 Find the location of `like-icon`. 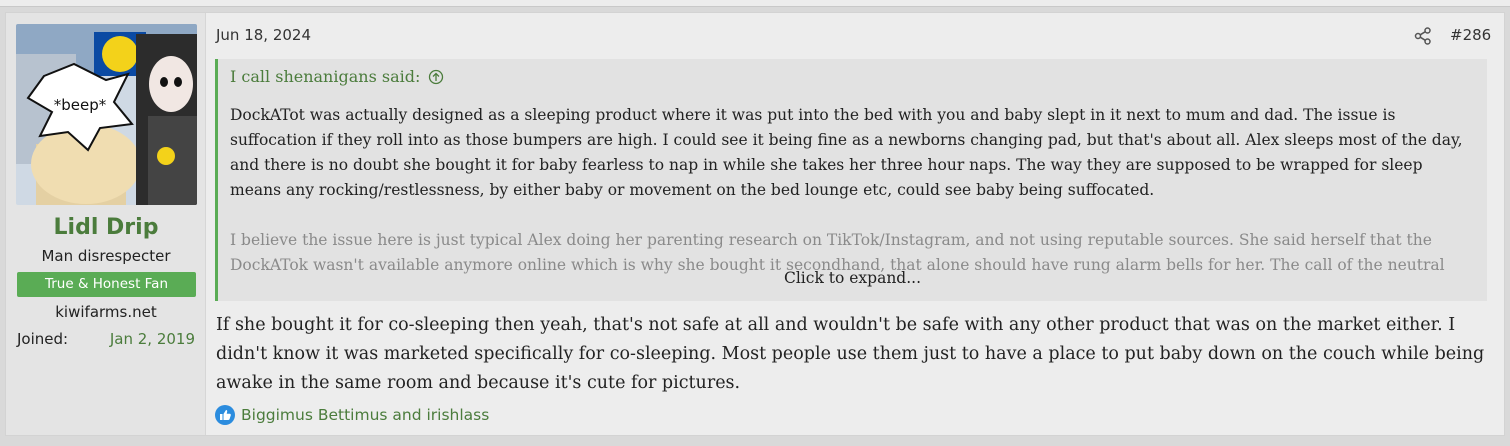

like-icon is located at coordinates (225, 415).